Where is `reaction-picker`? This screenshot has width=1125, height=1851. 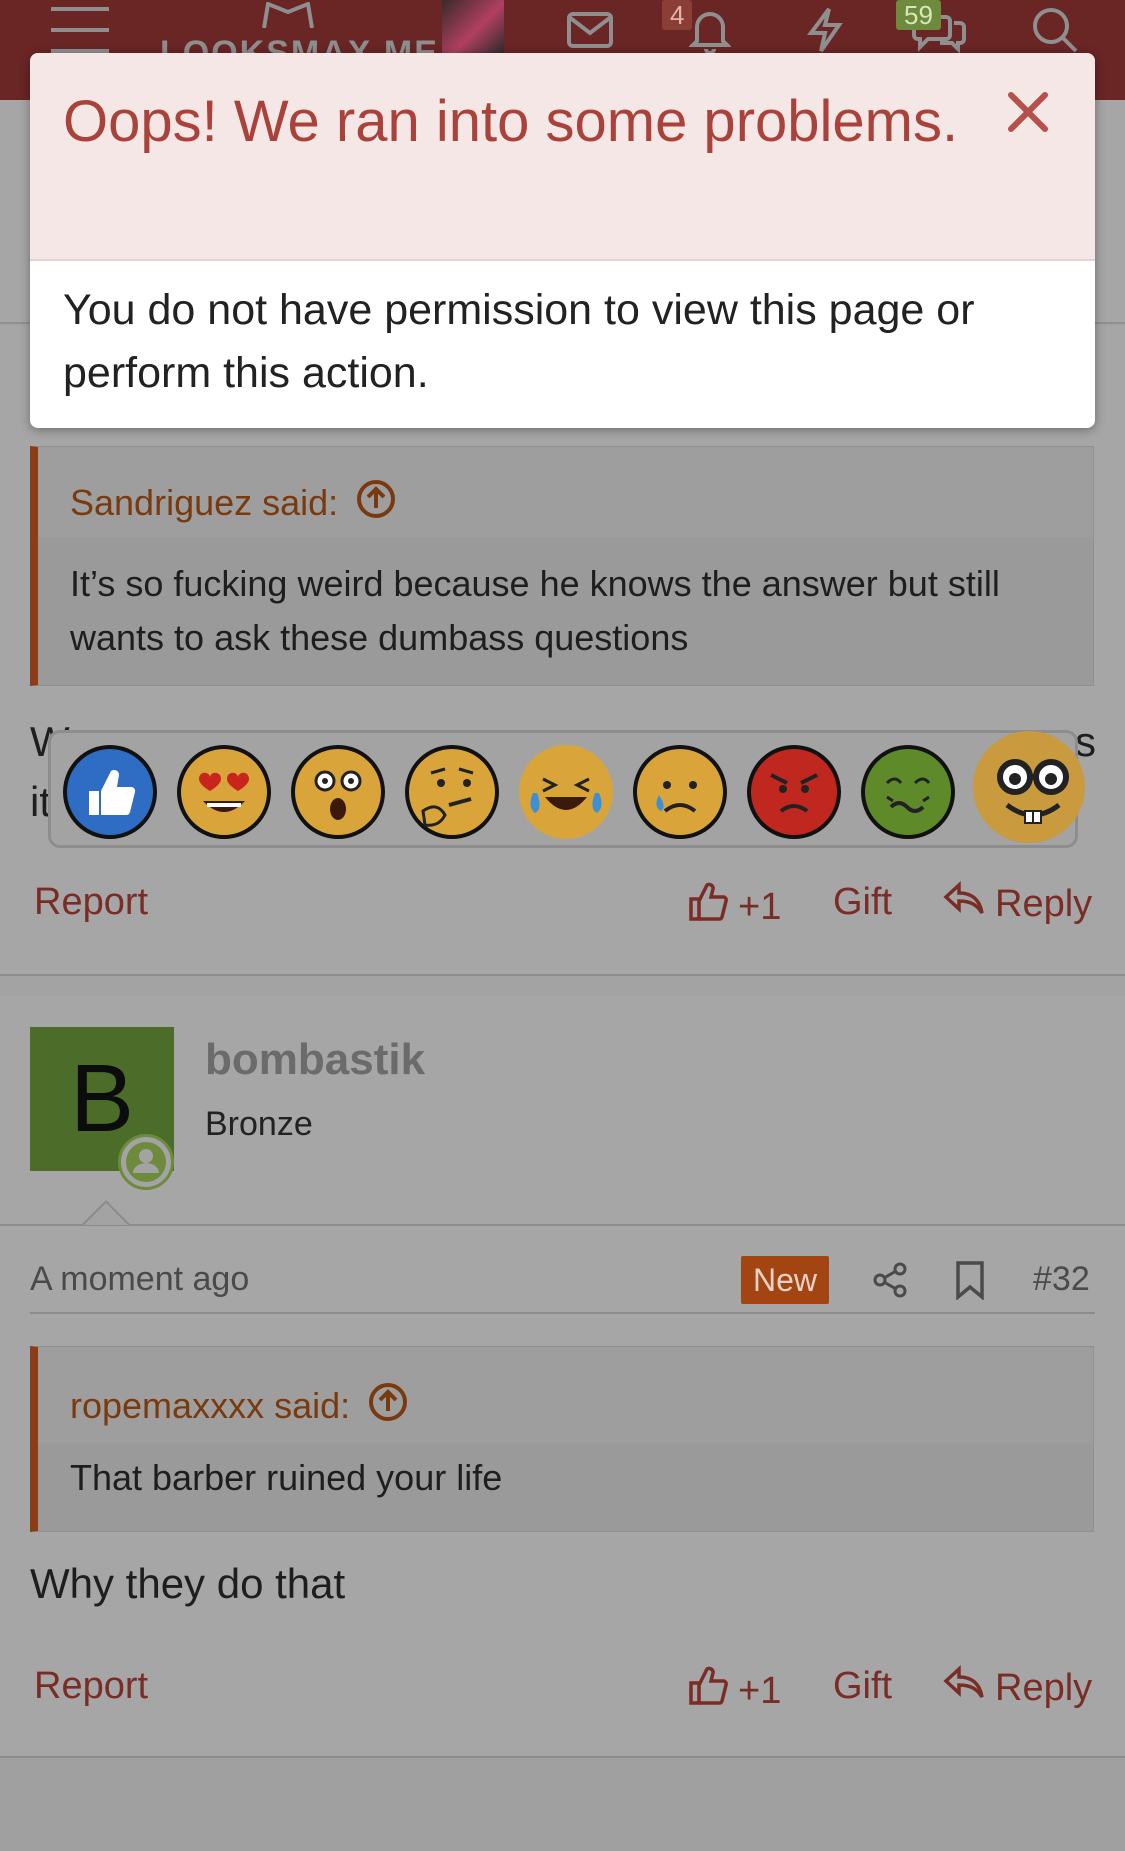 reaction-picker is located at coordinates (566, 789).